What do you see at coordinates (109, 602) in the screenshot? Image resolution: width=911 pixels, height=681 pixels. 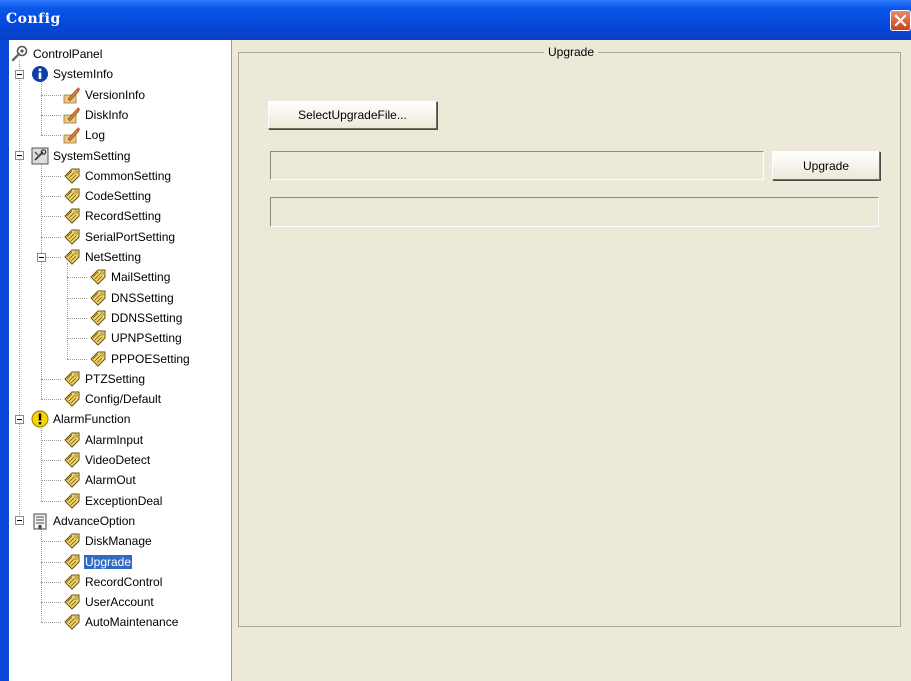 I see `tree-item-useraccount: UserAccount` at bounding box center [109, 602].